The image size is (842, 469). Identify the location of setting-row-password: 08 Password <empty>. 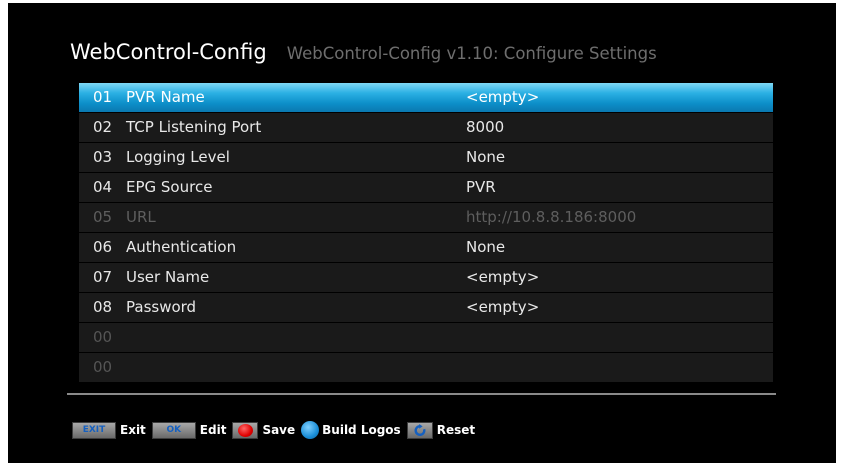
(426, 307).